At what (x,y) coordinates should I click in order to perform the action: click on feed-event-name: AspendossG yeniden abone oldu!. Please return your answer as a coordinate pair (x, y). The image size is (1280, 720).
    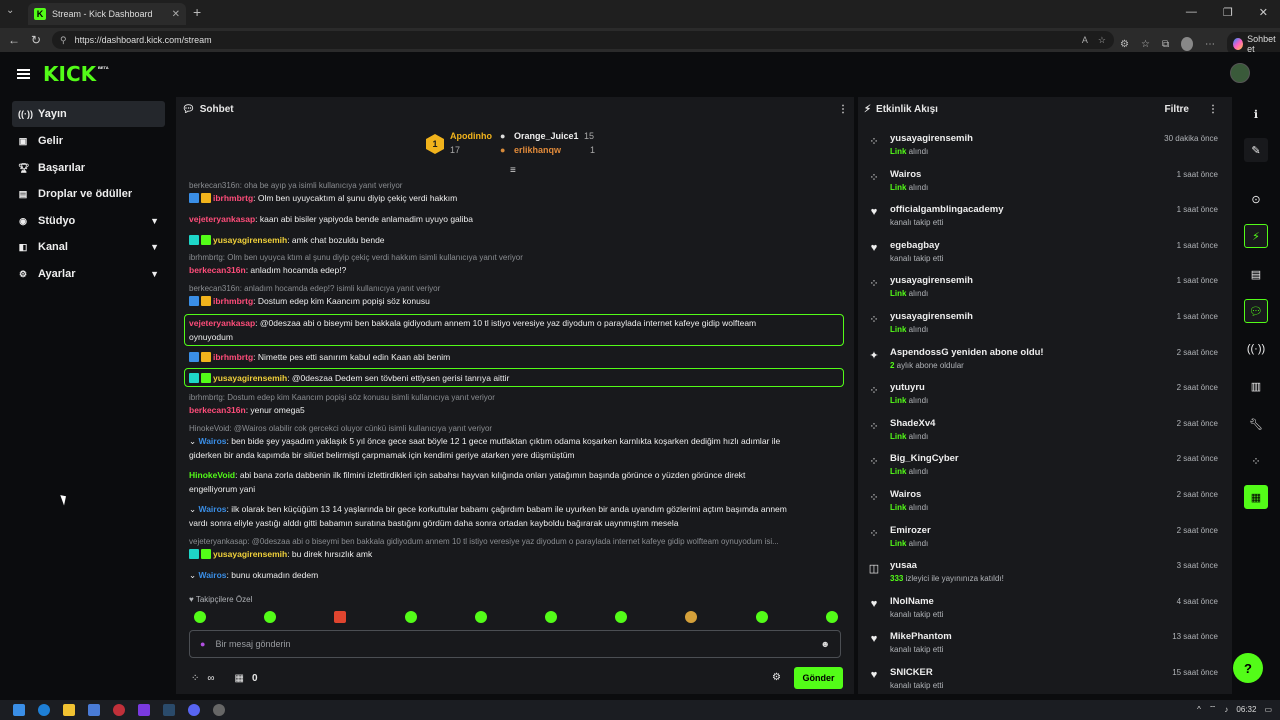
    Looking at the image, I should click on (967, 352).